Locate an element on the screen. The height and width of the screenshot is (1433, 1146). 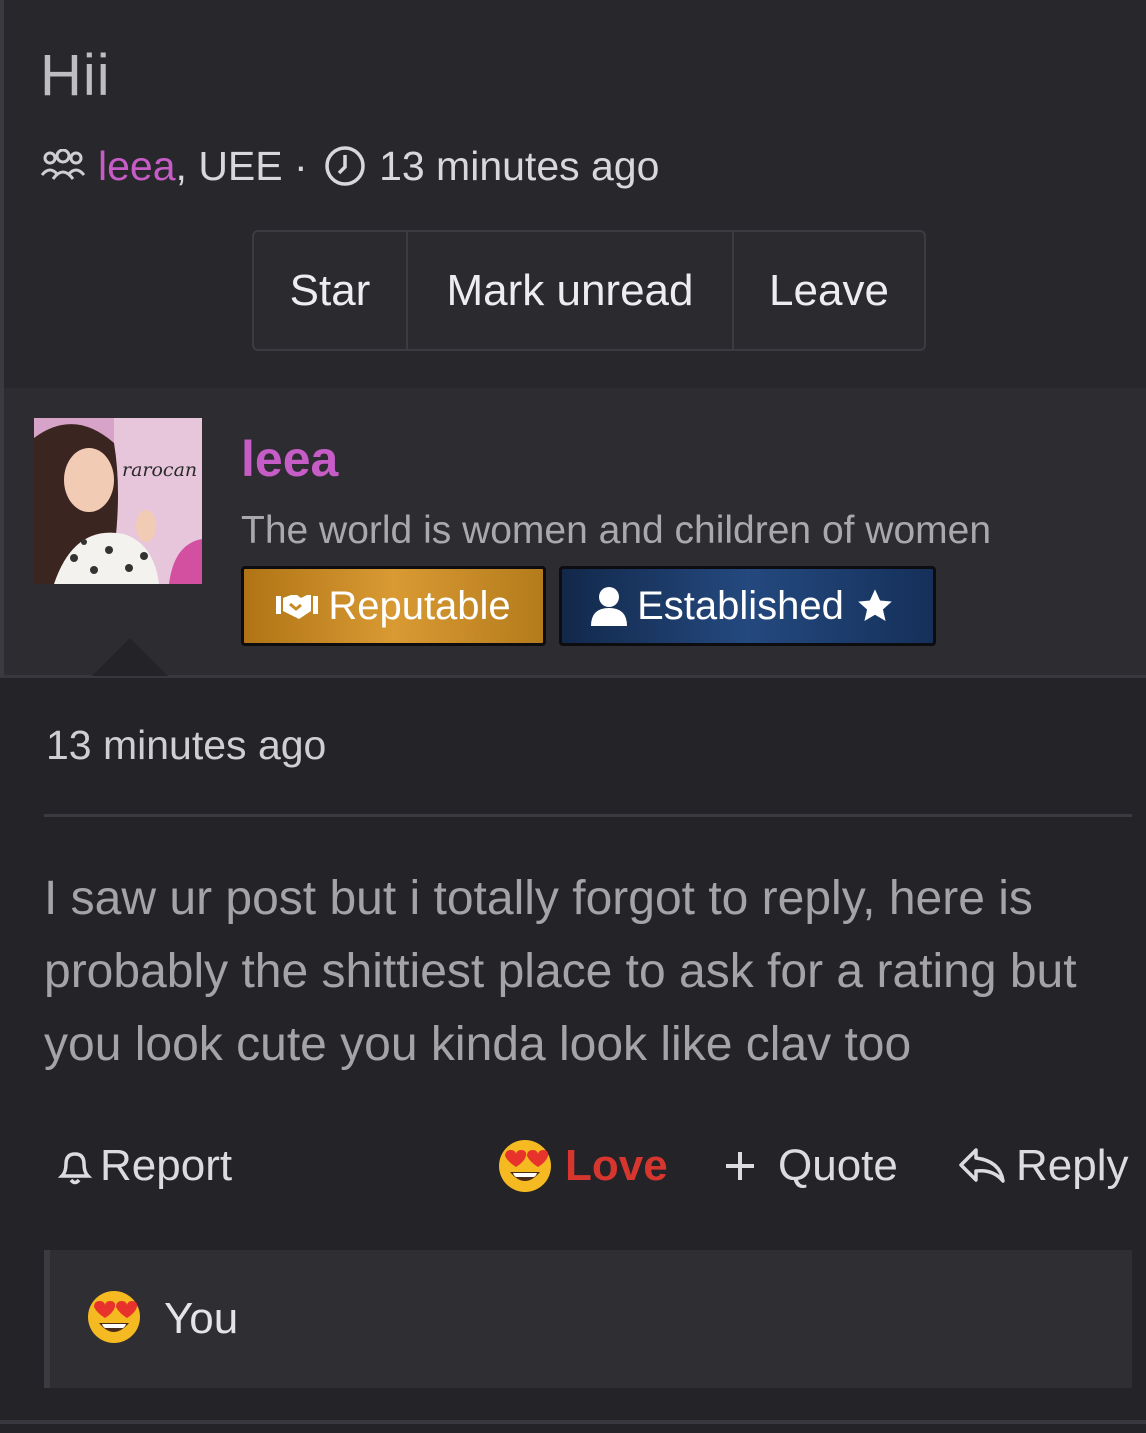
mark-unread-button: Mark unread is located at coordinates (571, 290).